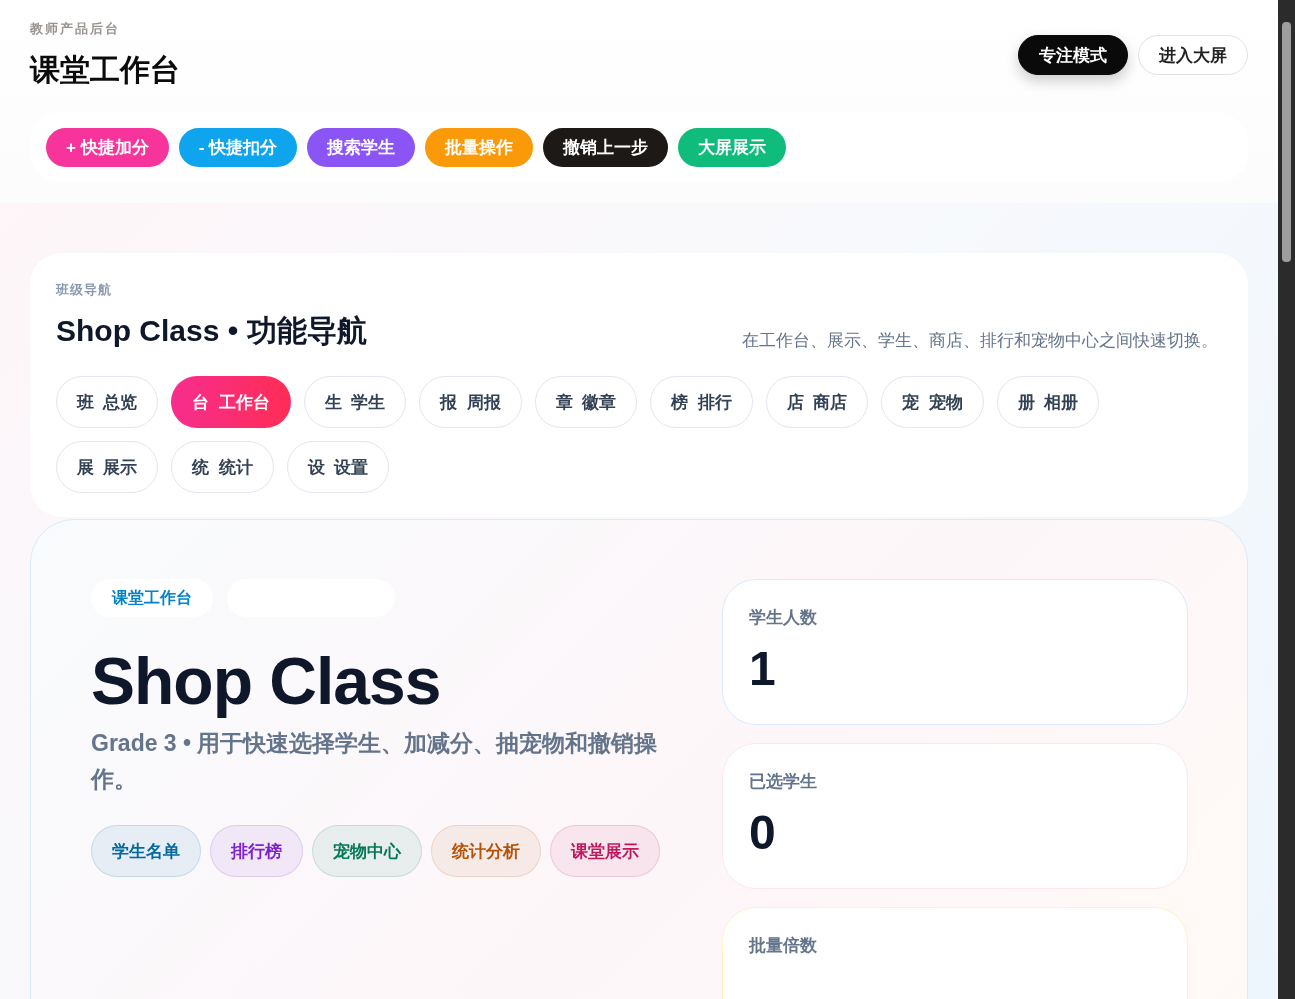 This screenshot has height=999, width=1295. I want to click on eyebrow-label: 教师产品后台, so click(75, 29).